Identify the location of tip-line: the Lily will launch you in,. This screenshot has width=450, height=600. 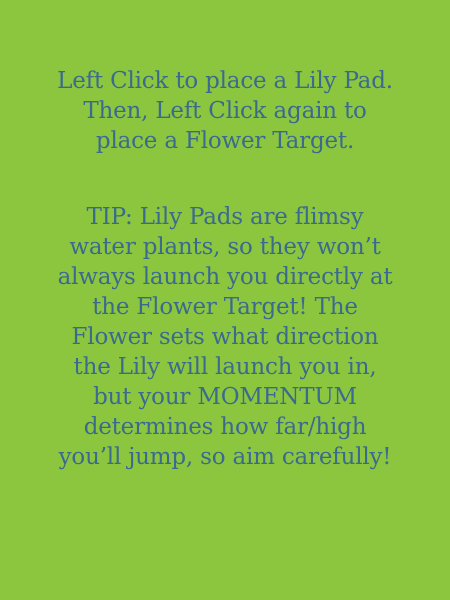
(225, 367).